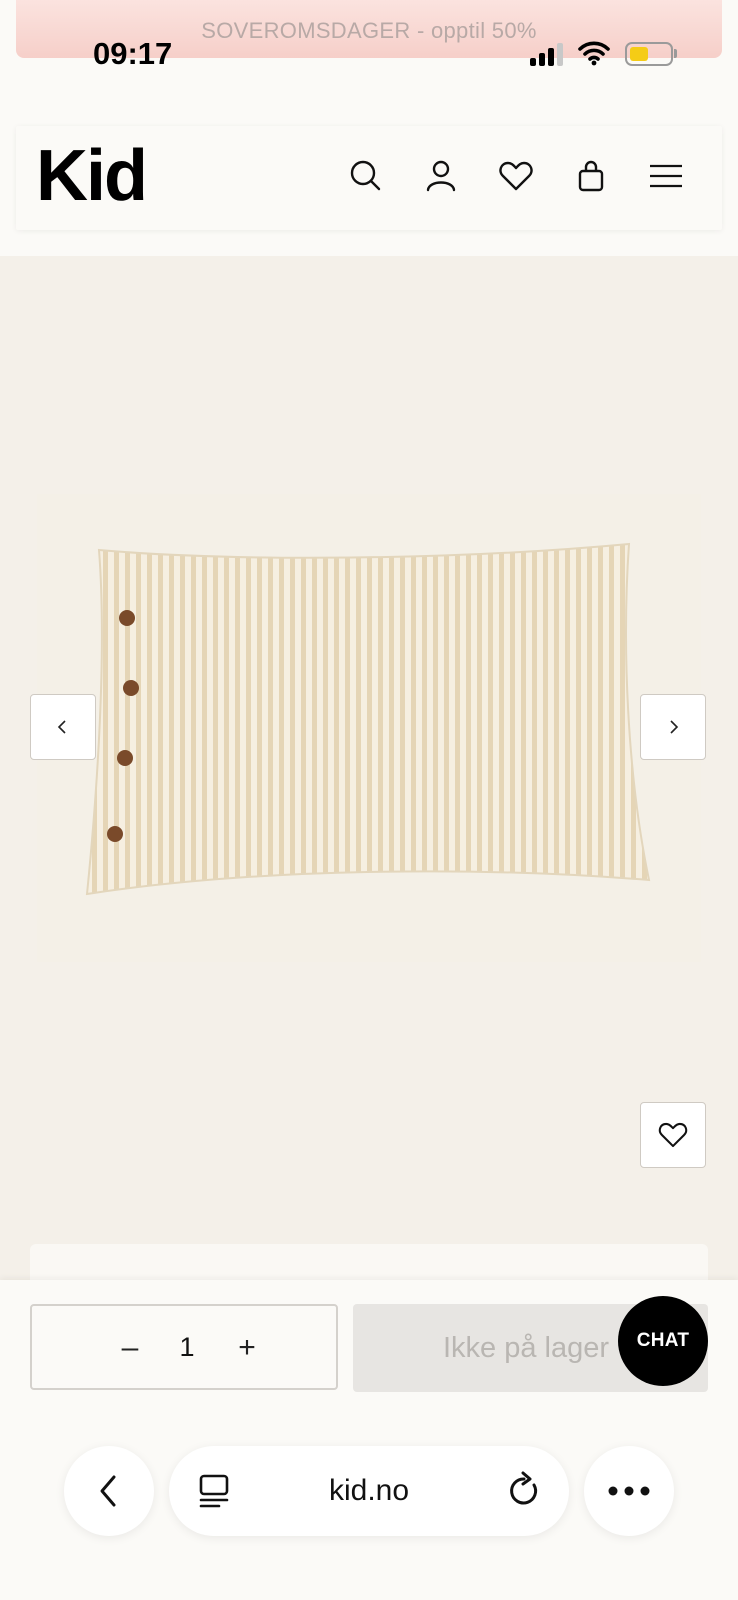  Describe the element at coordinates (130, 1348) in the screenshot. I see `quantity-decrease-button: –` at that location.